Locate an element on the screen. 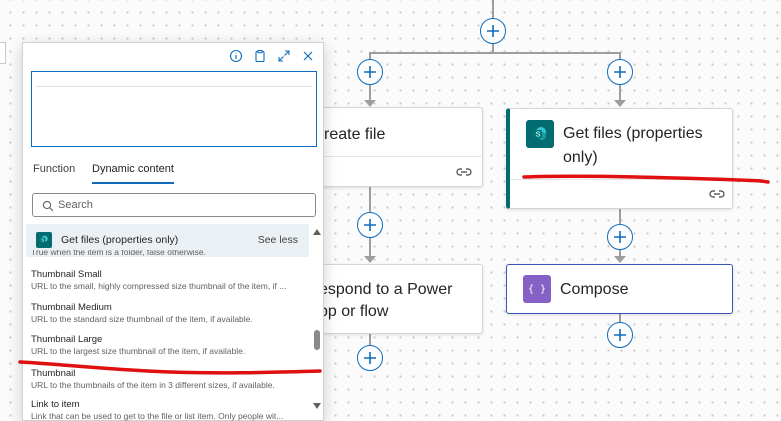 This screenshot has width=781, height=421. arrow-head-left is located at coordinates (370, 103).